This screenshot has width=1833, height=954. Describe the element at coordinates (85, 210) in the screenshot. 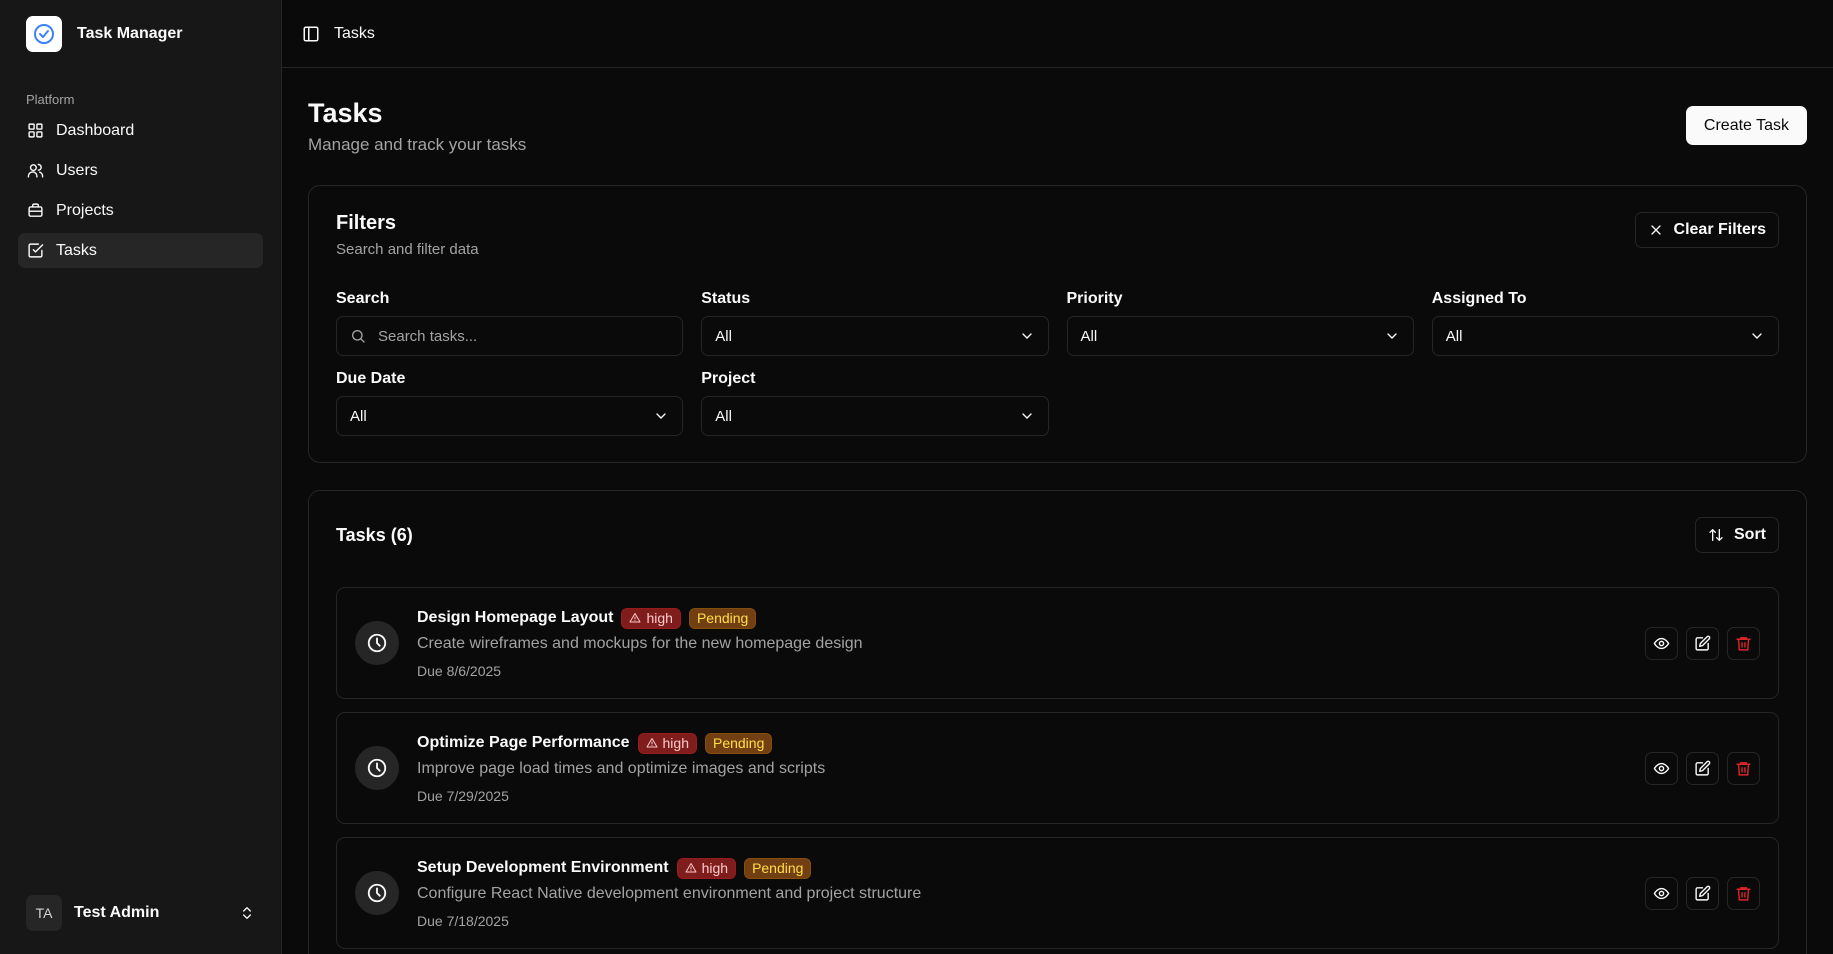

I see `sidebar-item-label: Projects` at that location.